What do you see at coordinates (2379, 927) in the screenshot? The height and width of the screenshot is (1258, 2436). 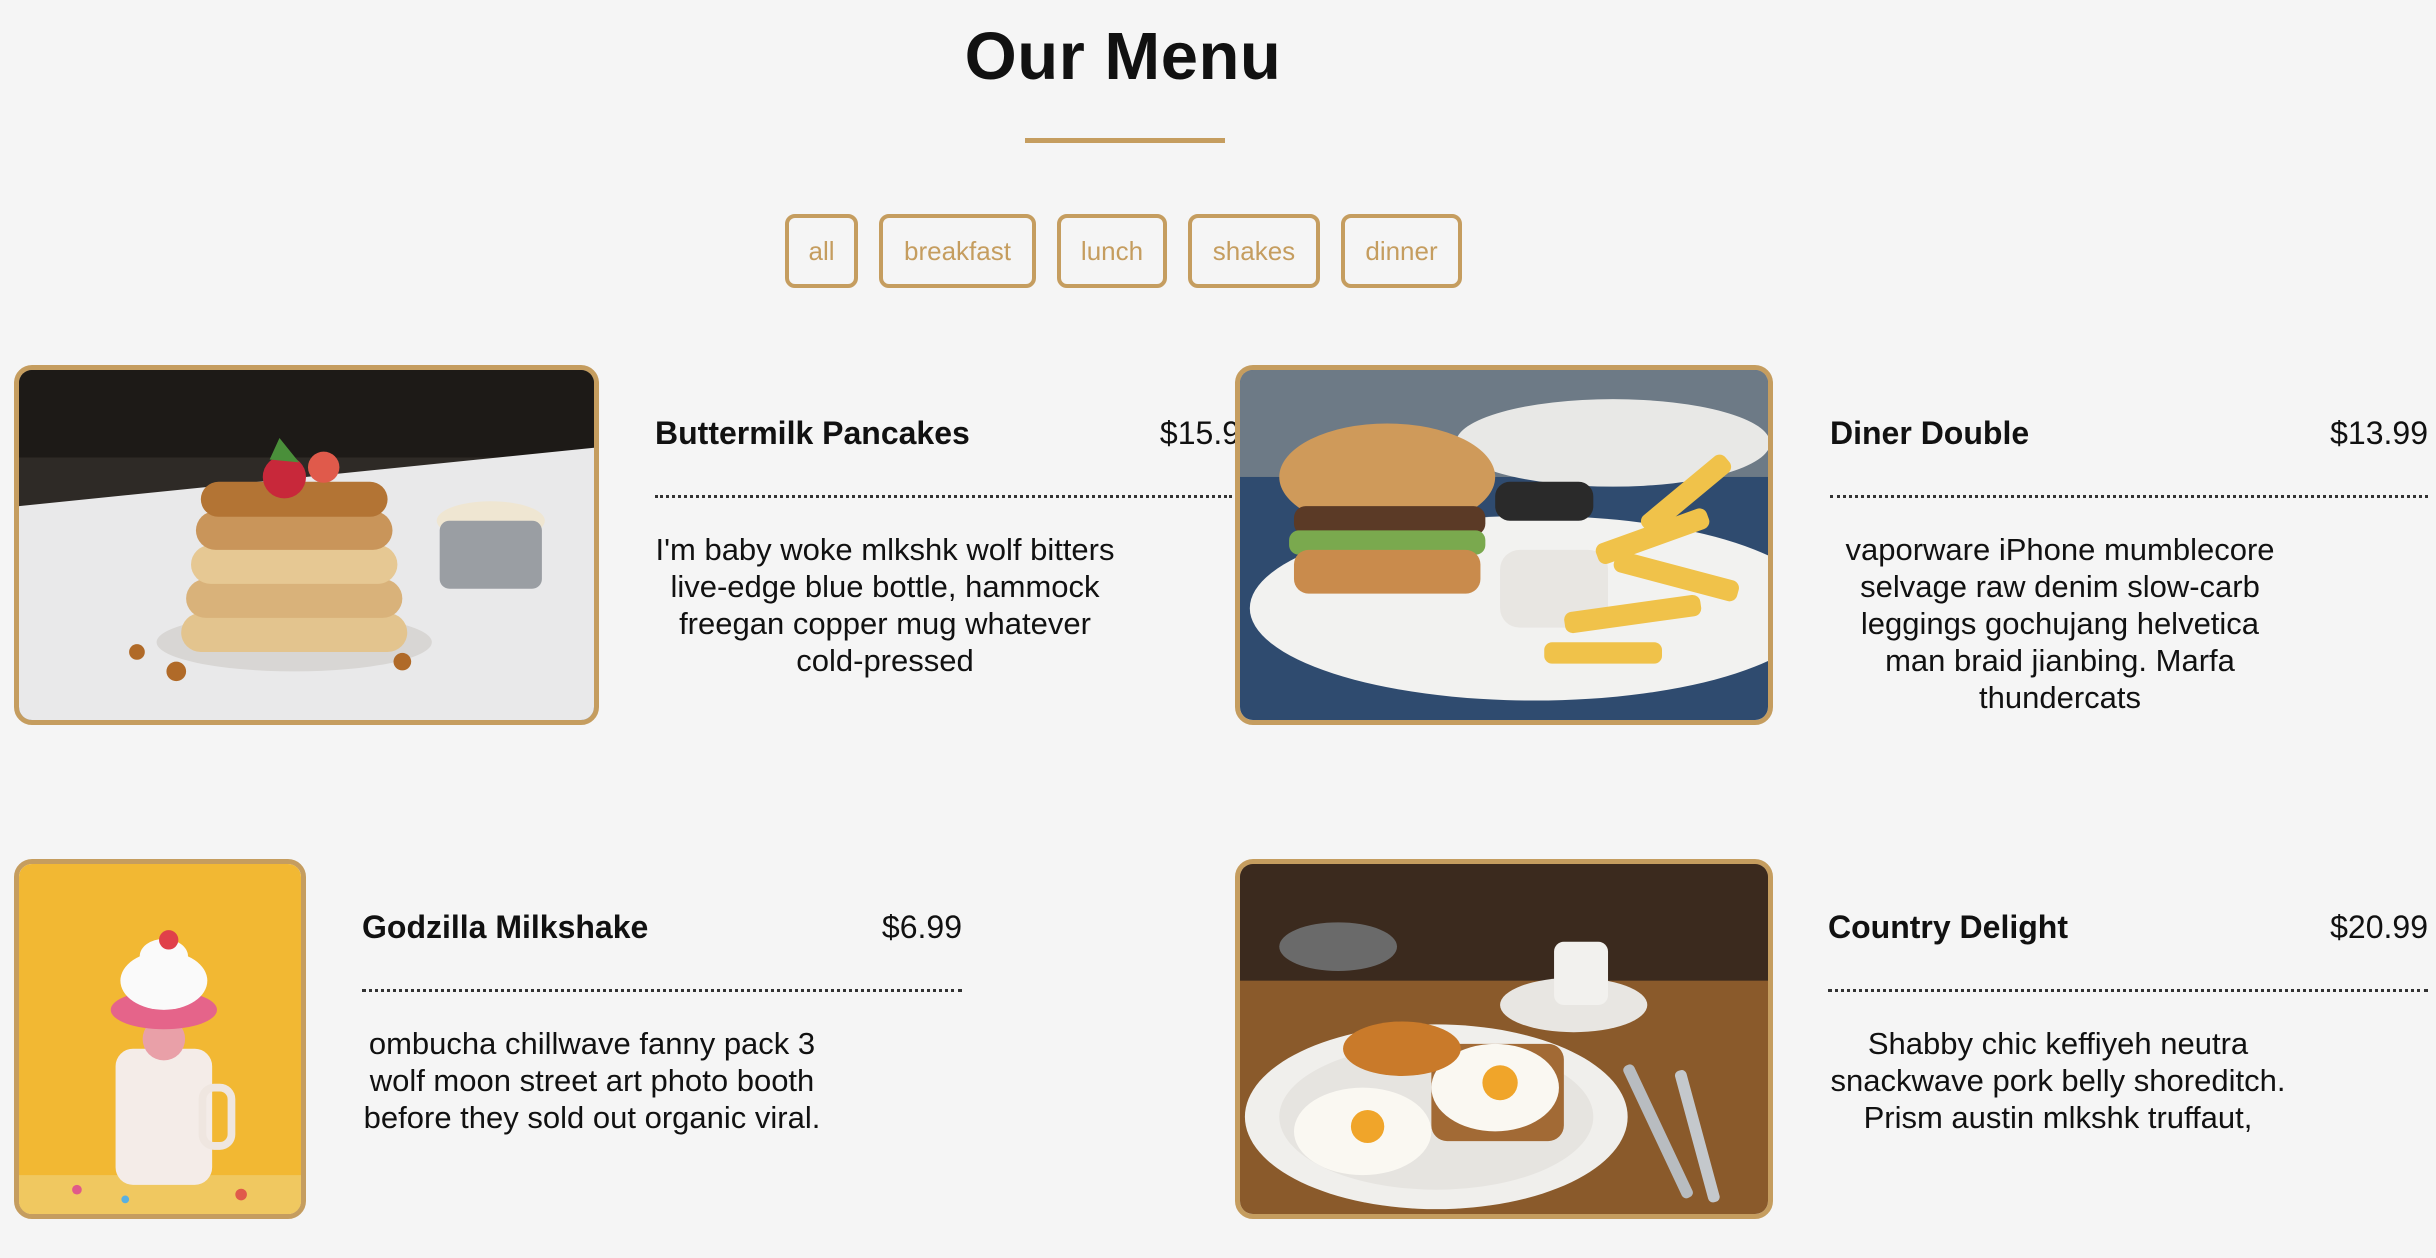 I see `item-price: $20.99` at bounding box center [2379, 927].